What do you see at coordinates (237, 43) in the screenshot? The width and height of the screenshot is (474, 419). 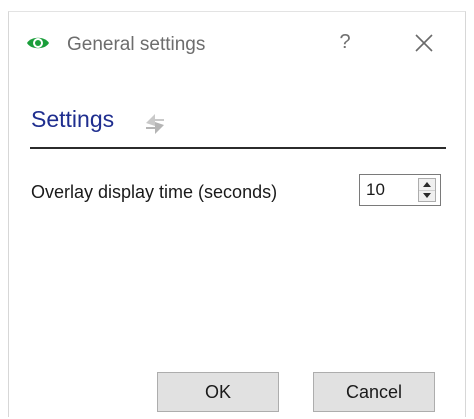 I see `title-bar: General settings ?` at bounding box center [237, 43].